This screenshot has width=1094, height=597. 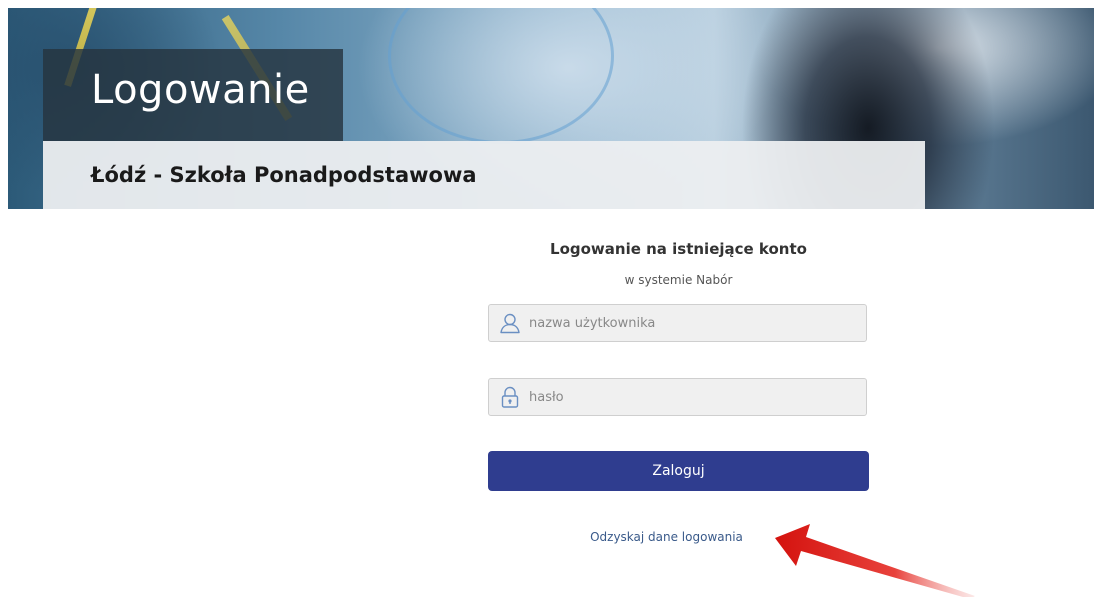 I want to click on form-heading: Logowanie na istniejące konto, so click(x=678, y=249).